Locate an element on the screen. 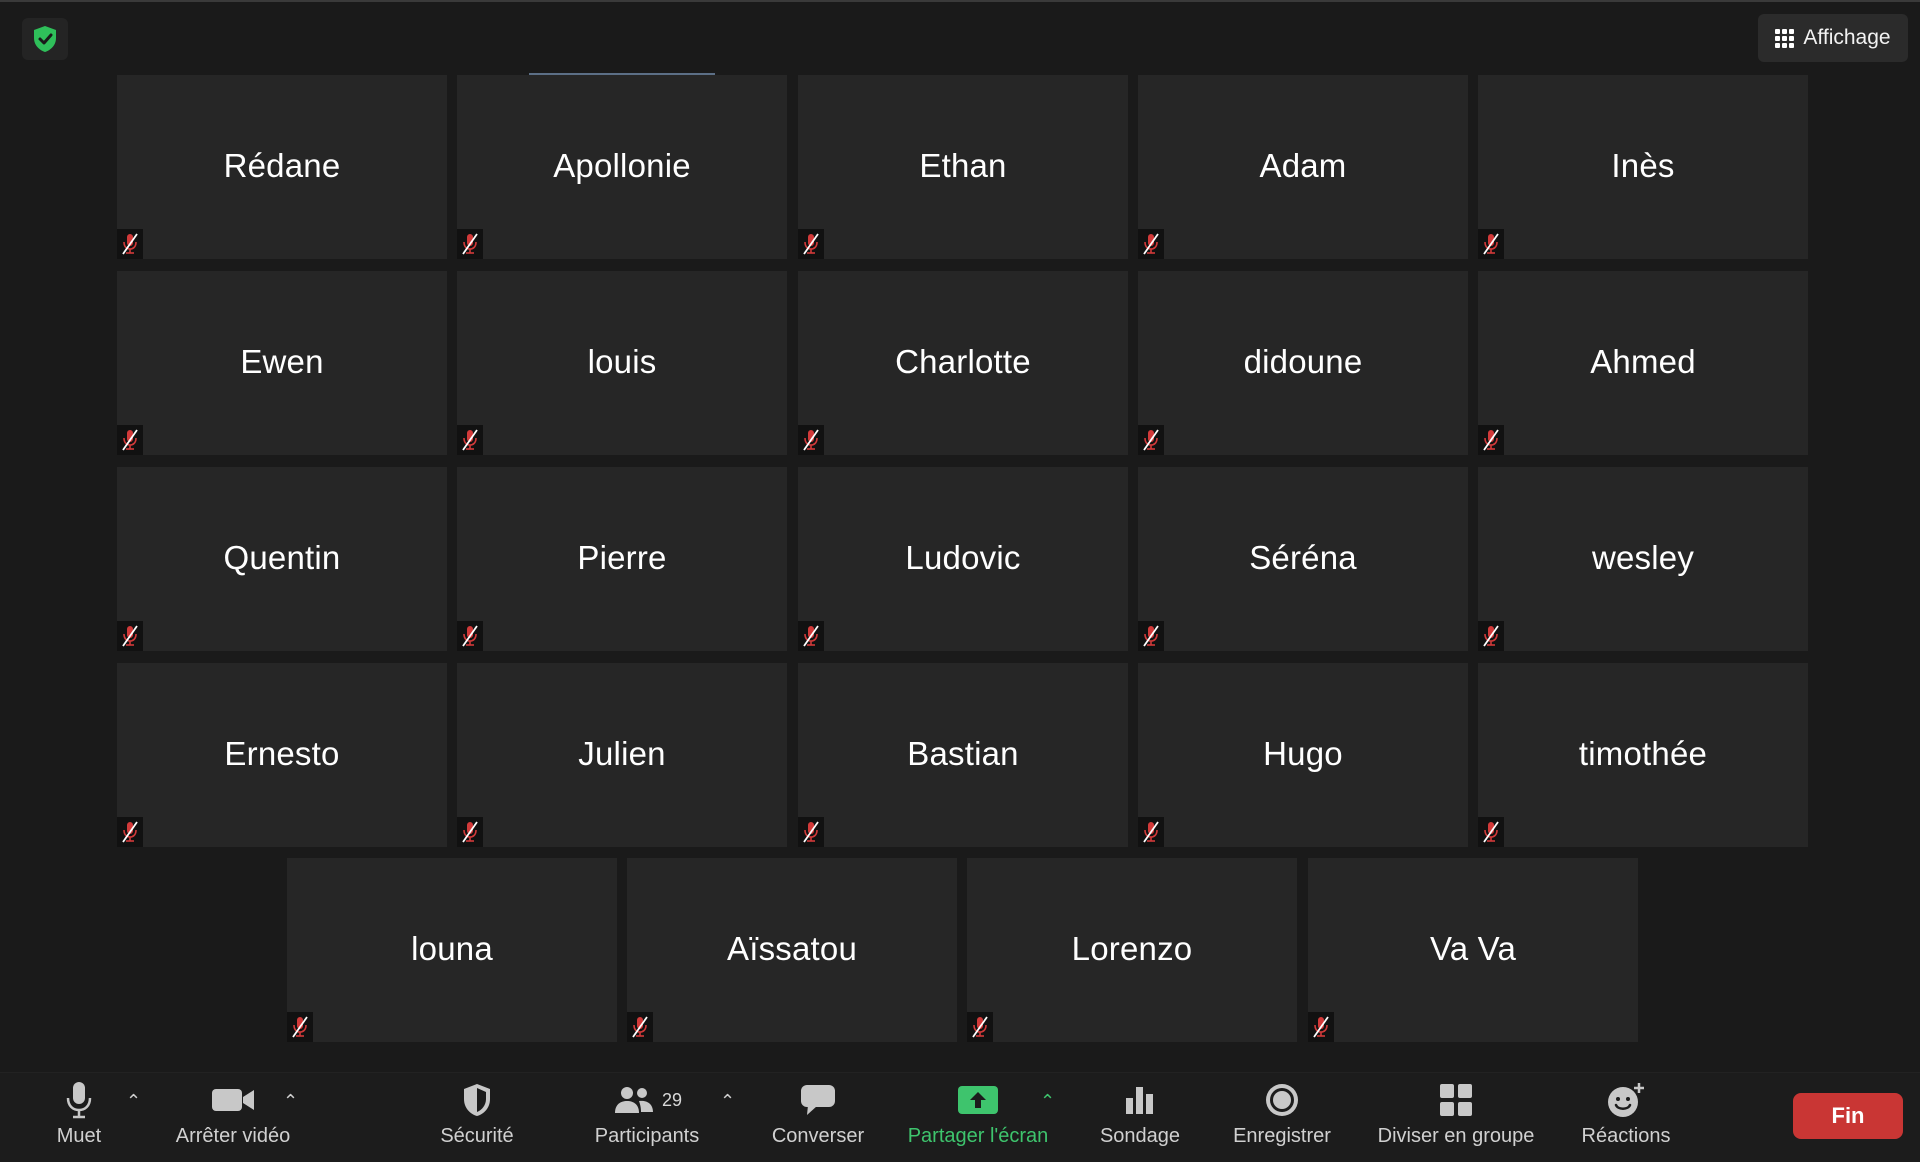 The image size is (1920, 1162). participant-tile: didoune is located at coordinates (1303, 363).